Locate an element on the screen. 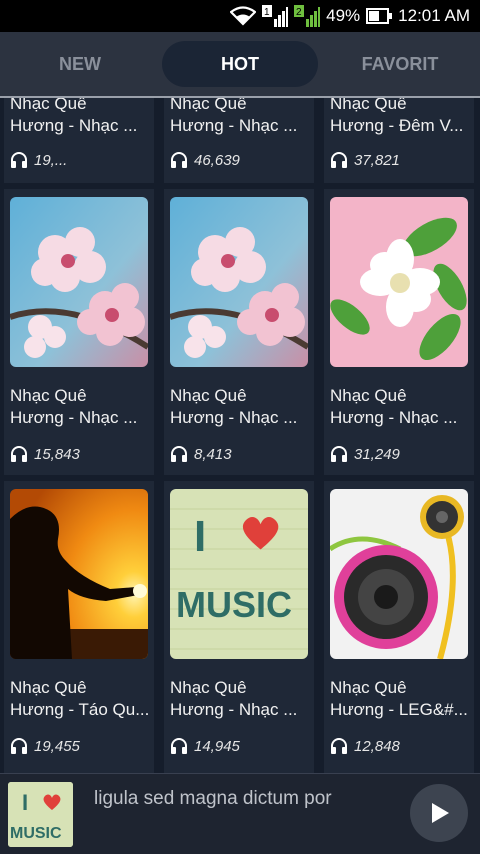  song-card: I MUSIC Nhạc Quê Hương - Nhạc ... 14,945 is located at coordinates (239, 627).